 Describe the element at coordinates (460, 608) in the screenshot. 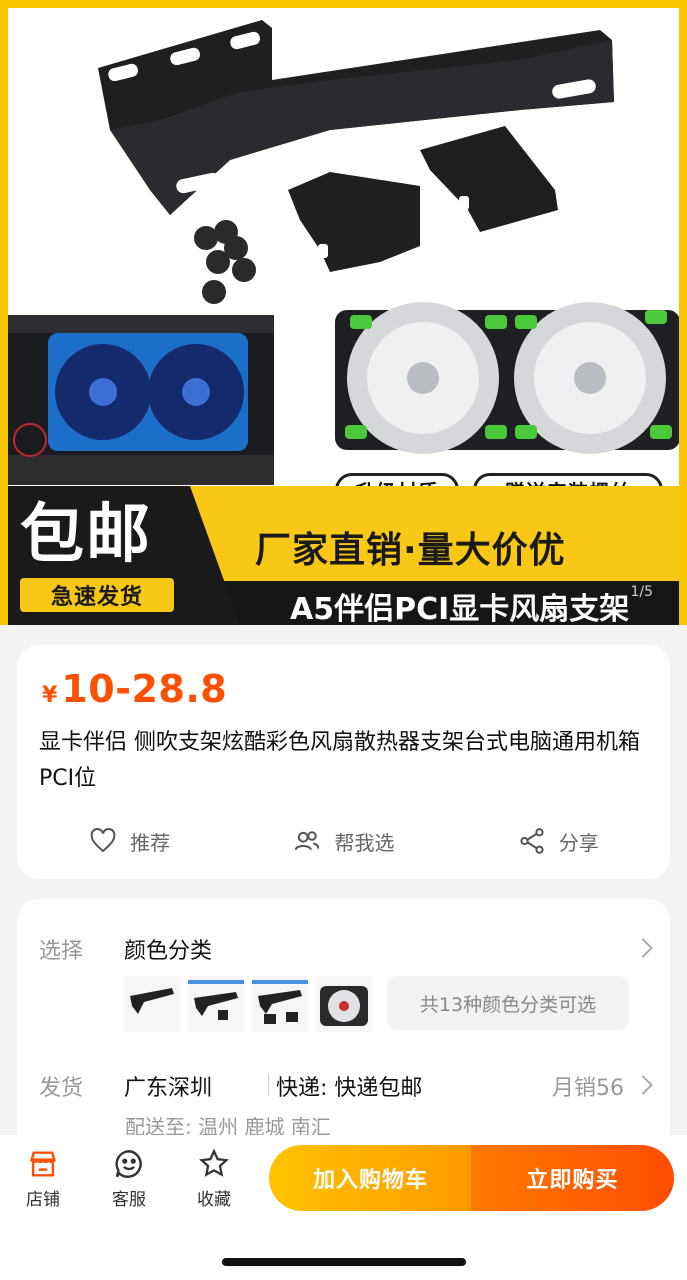

I see `banner-product-name: A5伴侣PCI显卡风扇支架` at that location.